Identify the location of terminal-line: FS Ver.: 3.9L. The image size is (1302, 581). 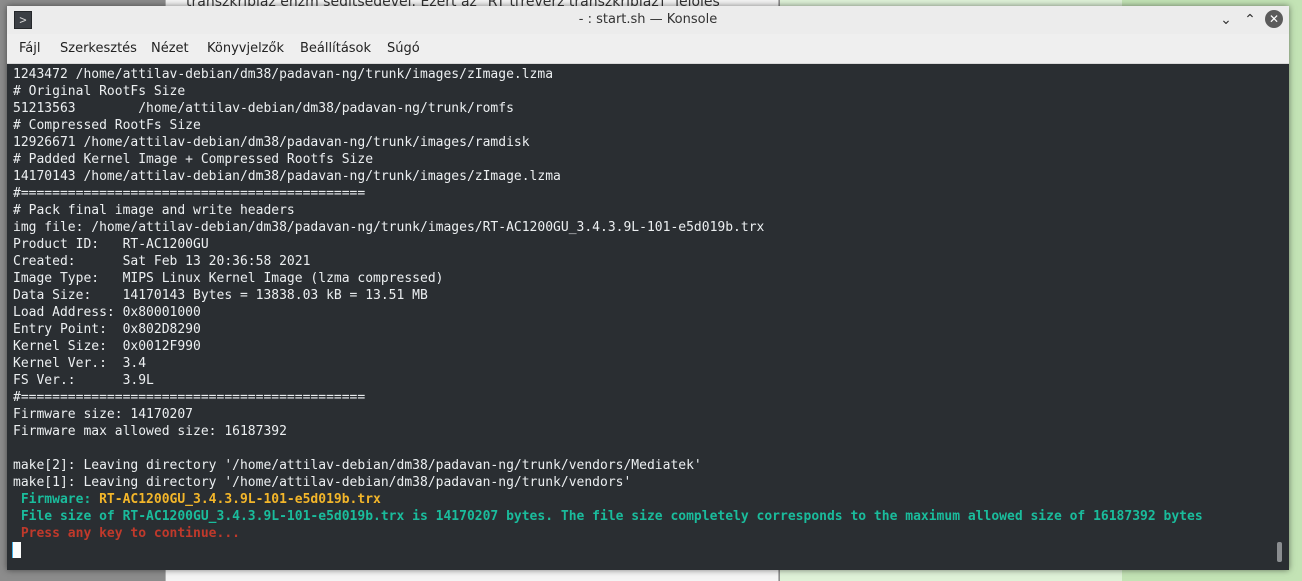
(608, 380).